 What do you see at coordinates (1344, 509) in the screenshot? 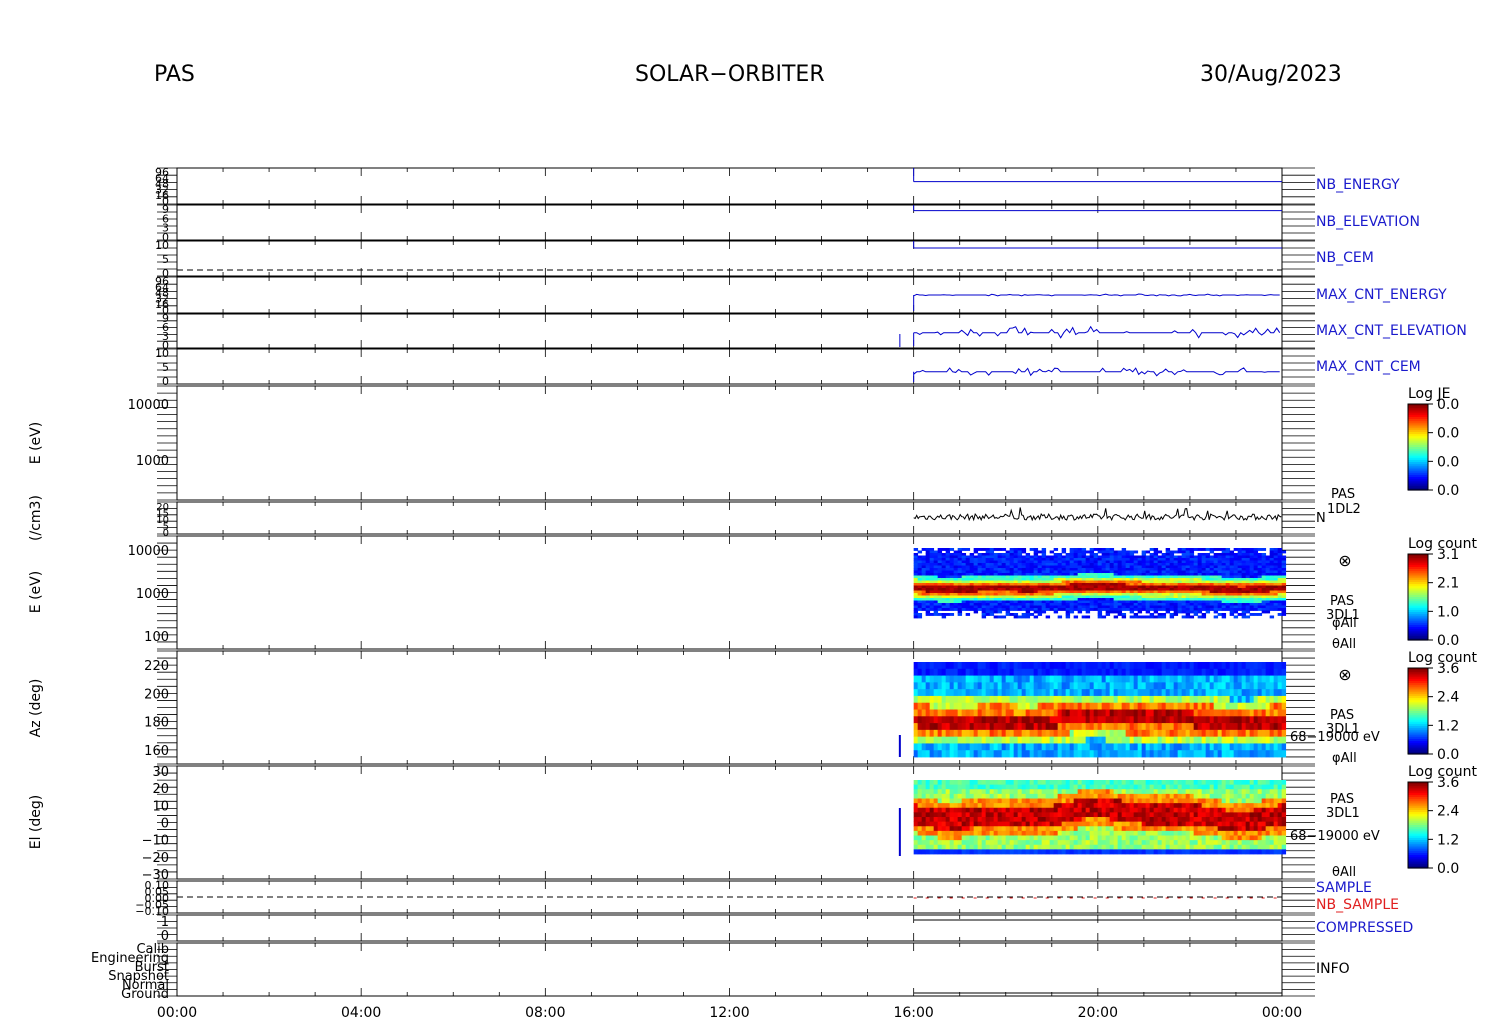
I see `density-side-mid: 1DL2` at bounding box center [1344, 509].